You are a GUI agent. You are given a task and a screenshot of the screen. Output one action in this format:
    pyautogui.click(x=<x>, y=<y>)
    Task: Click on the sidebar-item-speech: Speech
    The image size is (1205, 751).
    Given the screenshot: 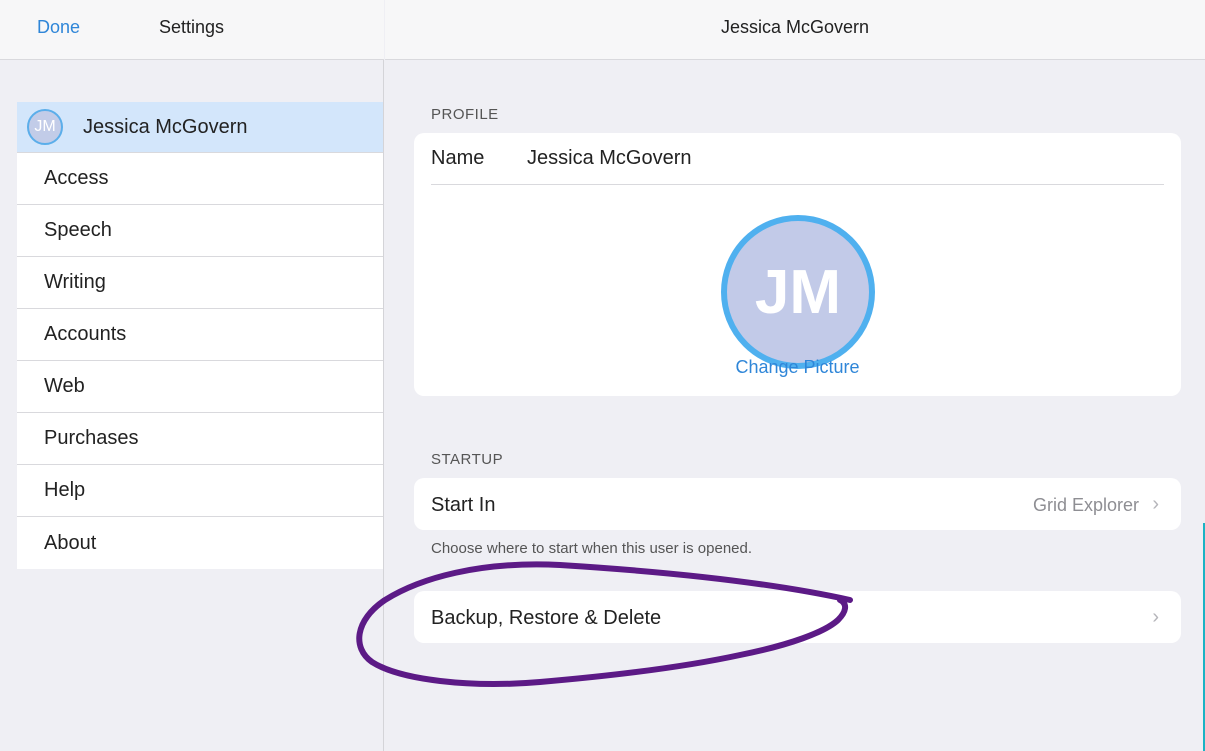 What is the action you would take?
    pyautogui.click(x=200, y=231)
    